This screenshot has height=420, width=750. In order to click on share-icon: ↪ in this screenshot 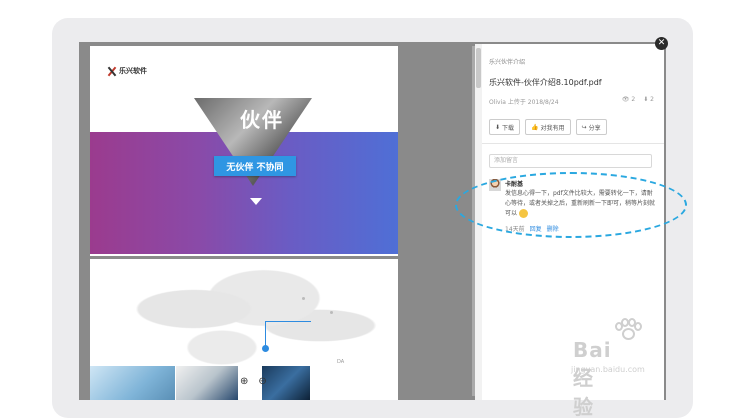, I will do `click(584, 127)`.